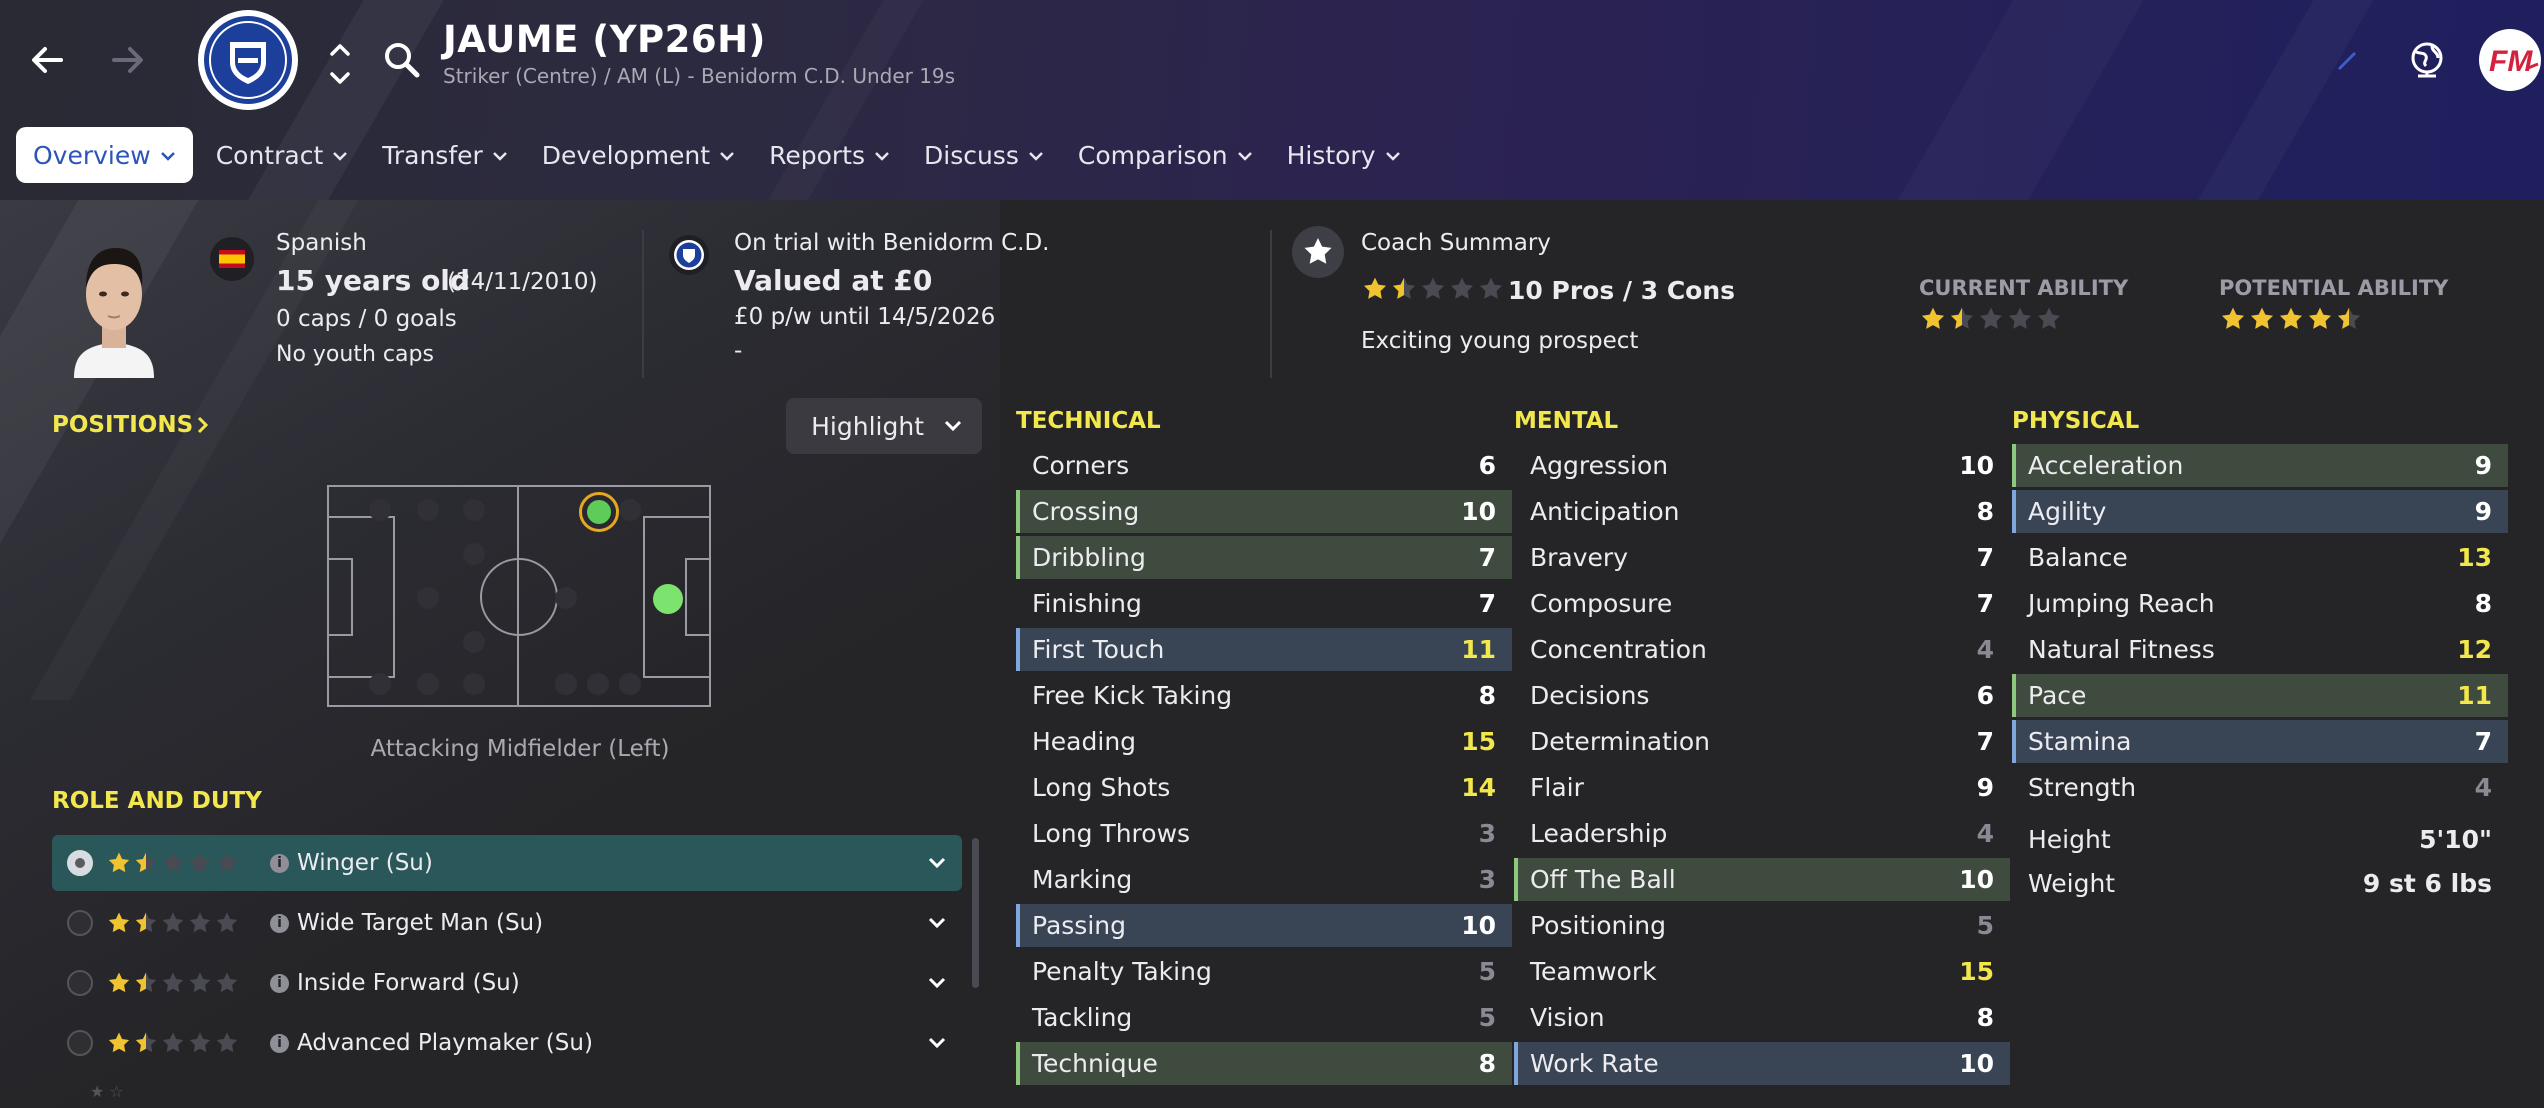 This screenshot has width=2544, height=1108. What do you see at coordinates (1344, 155) in the screenshot?
I see `tab-history: History` at bounding box center [1344, 155].